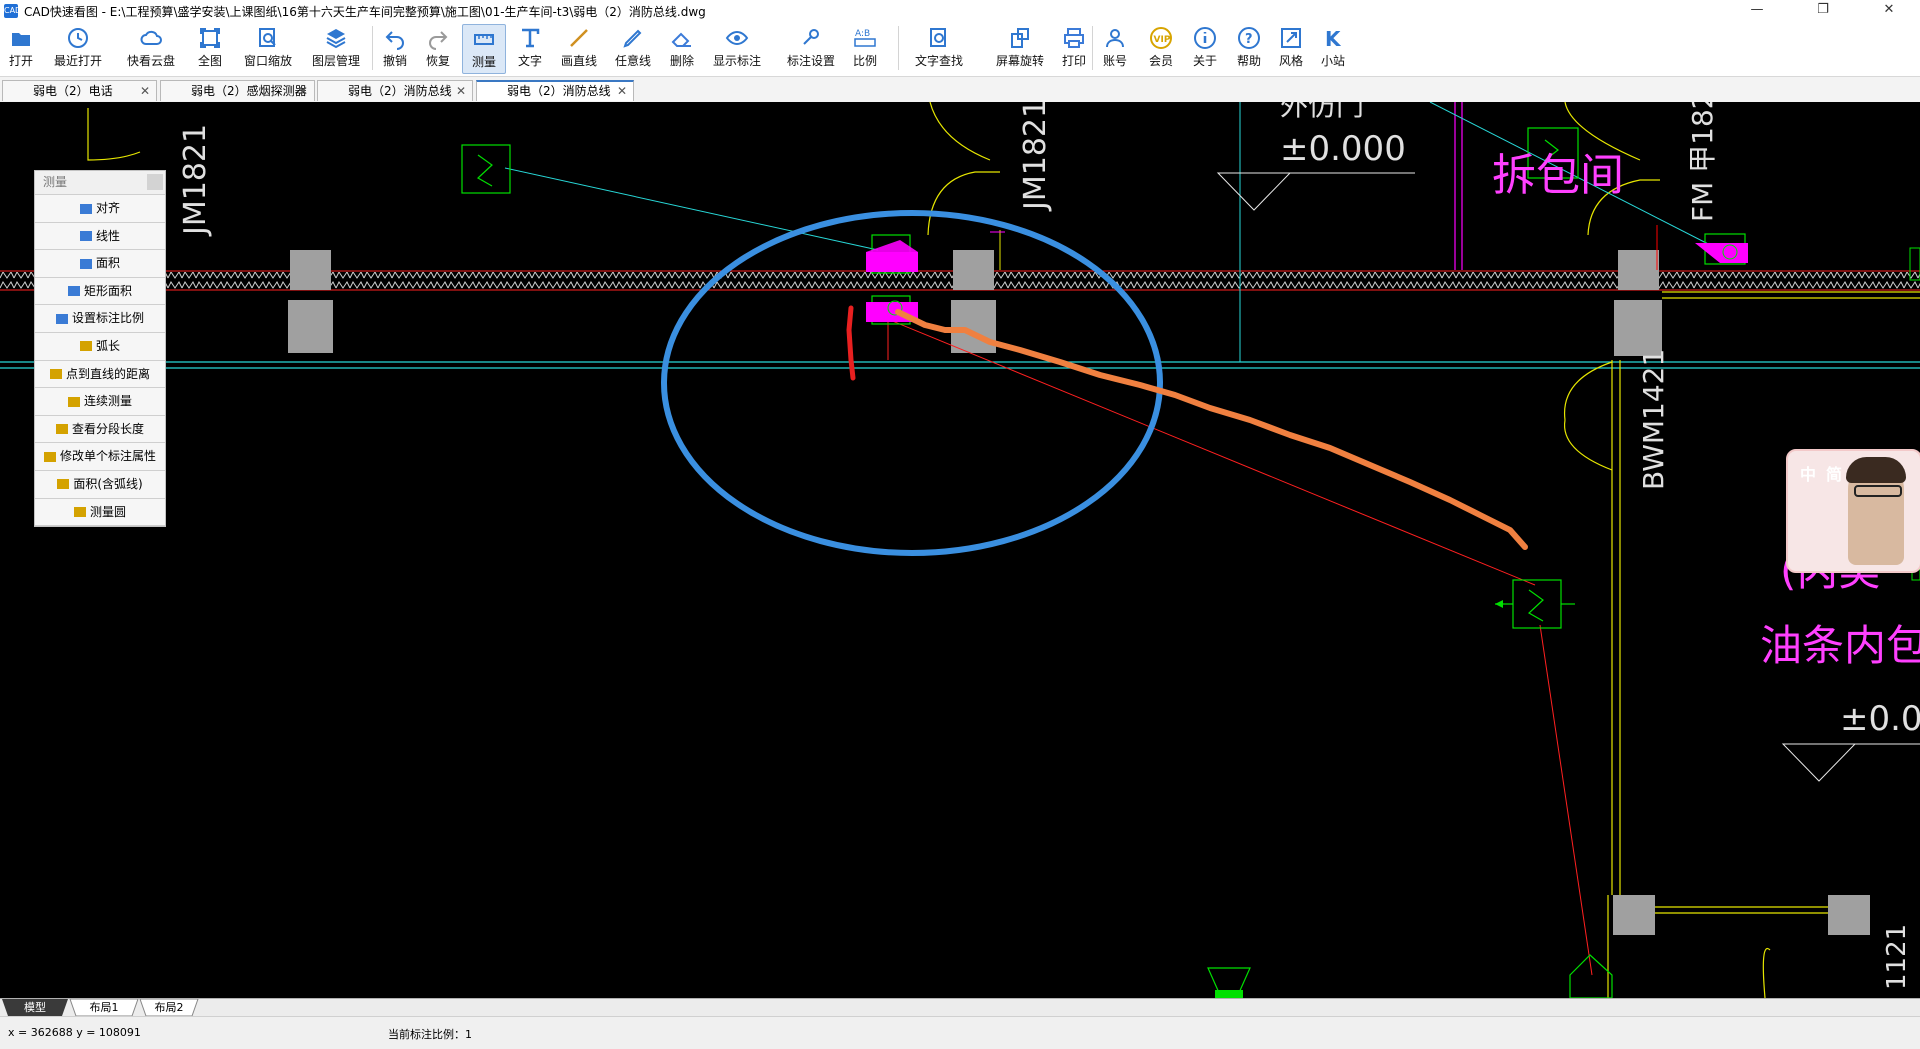  Describe the element at coordinates (1876, 470) in the screenshot. I see `avatar-hair` at that location.